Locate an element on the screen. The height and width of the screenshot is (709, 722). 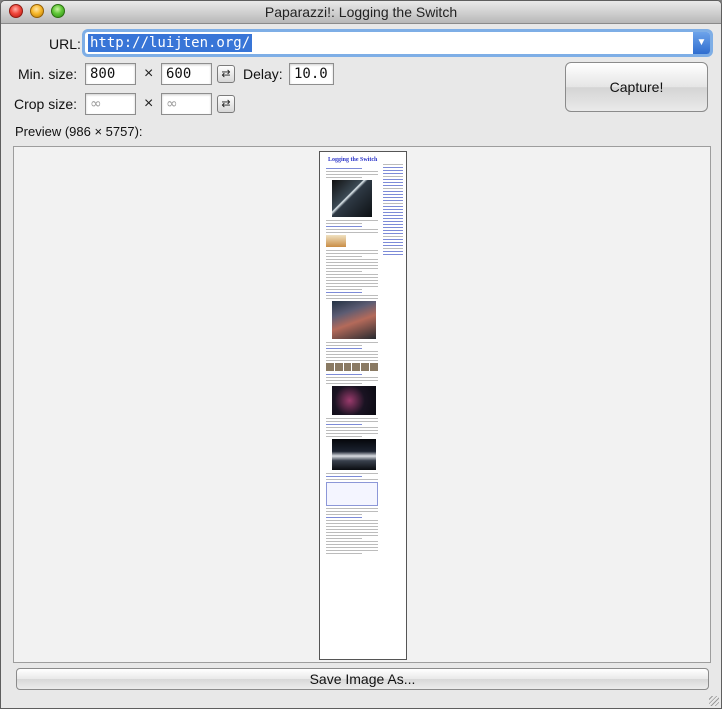
min-height-field: 600 is located at coordinates (186, 74).